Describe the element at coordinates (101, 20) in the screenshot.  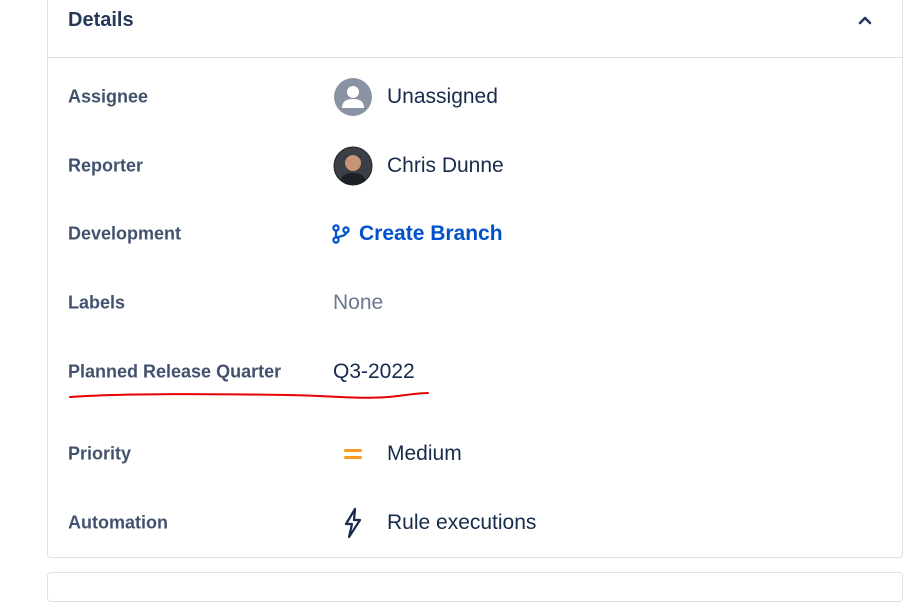
I see `details-title: Details` at that location.